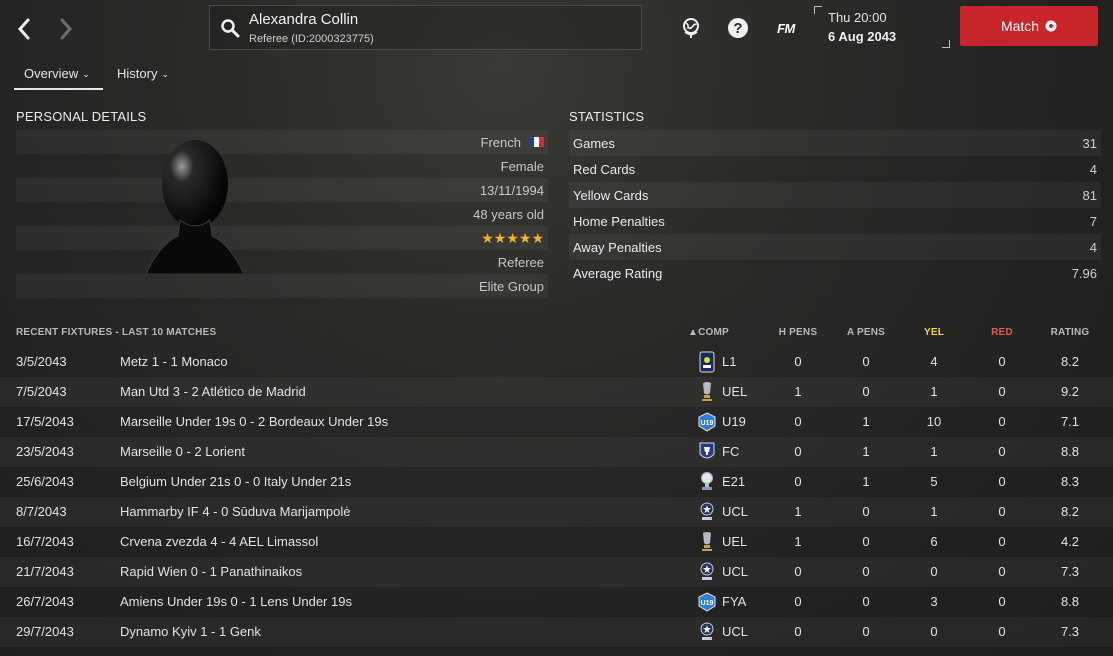 This screenshot has height=656, width=1113. I want to click on fixture-match-link: Man Utd 3 - 2 Atlético de Madrid, so click(213, 391).